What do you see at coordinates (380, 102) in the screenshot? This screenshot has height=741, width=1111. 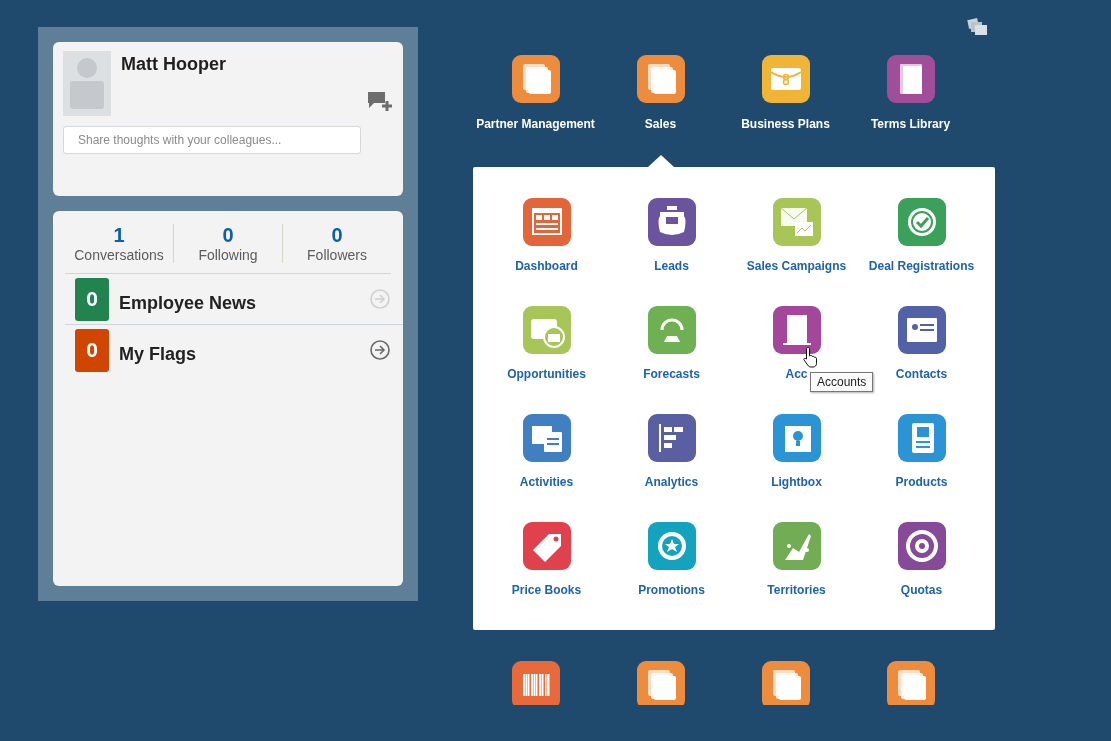 I see `add-comment-icon` at bounding box center [380, 102].